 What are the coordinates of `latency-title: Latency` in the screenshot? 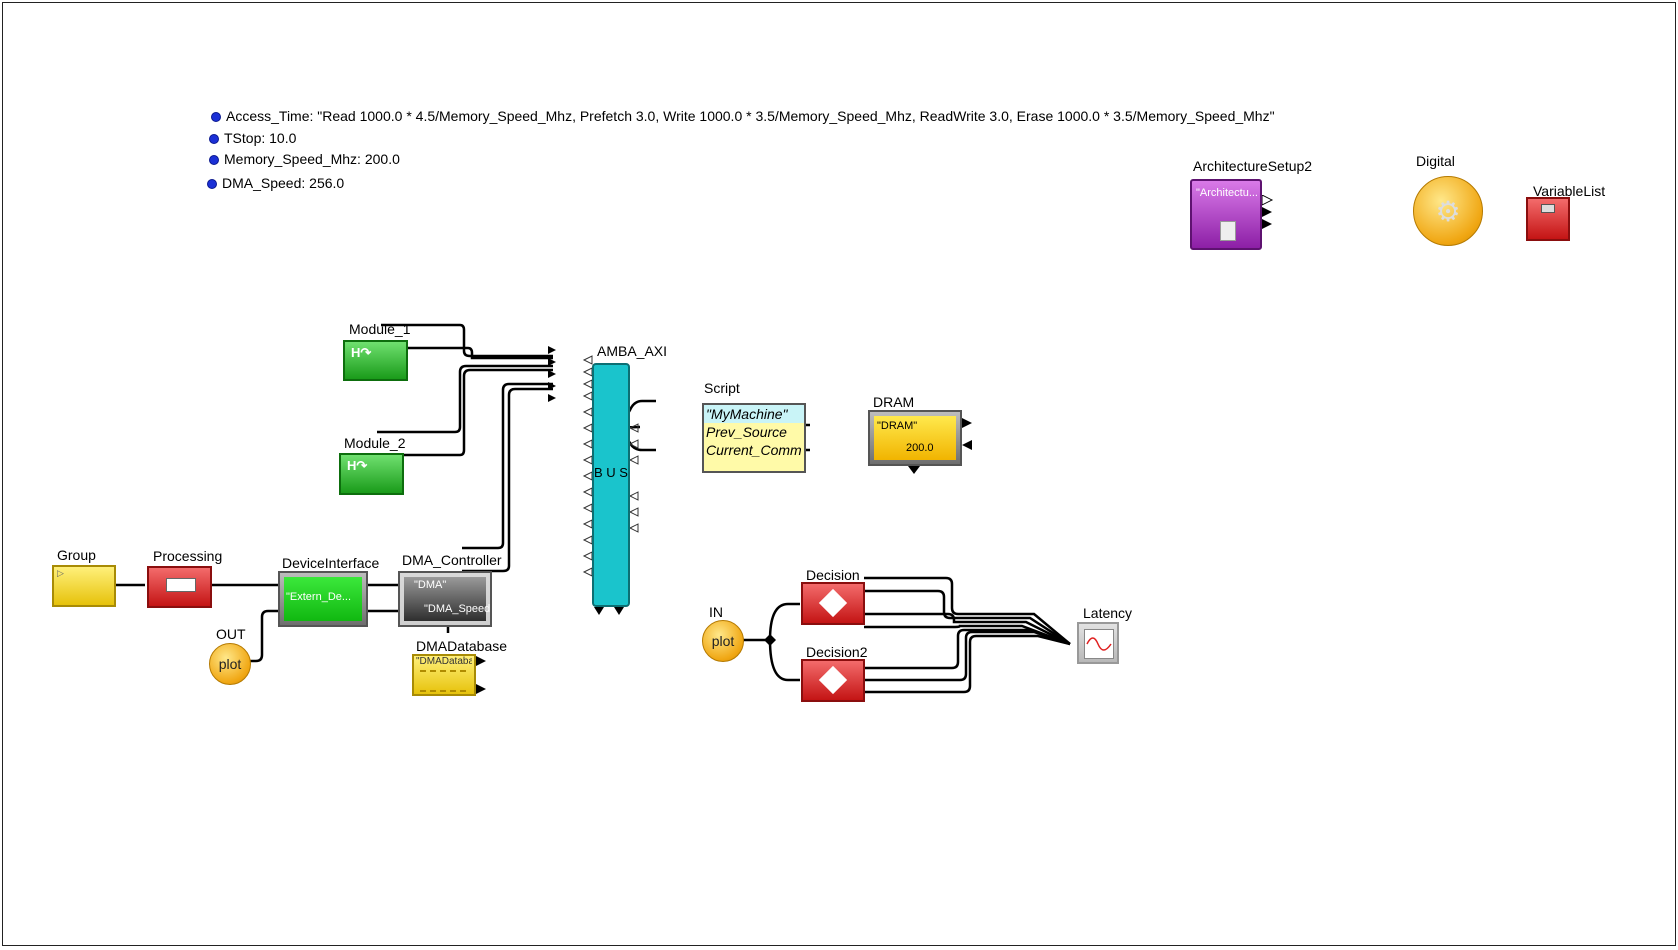 It's located at (1108, 613).